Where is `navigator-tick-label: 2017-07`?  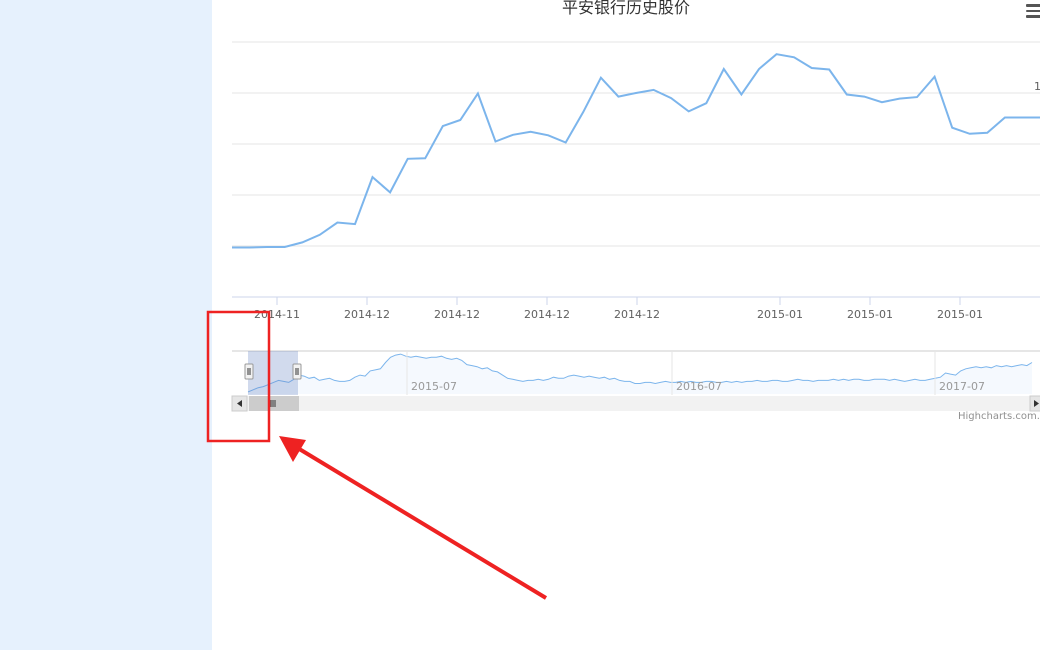 navigator-tick-label: 2017-07 is located at coordinates (962, 386).